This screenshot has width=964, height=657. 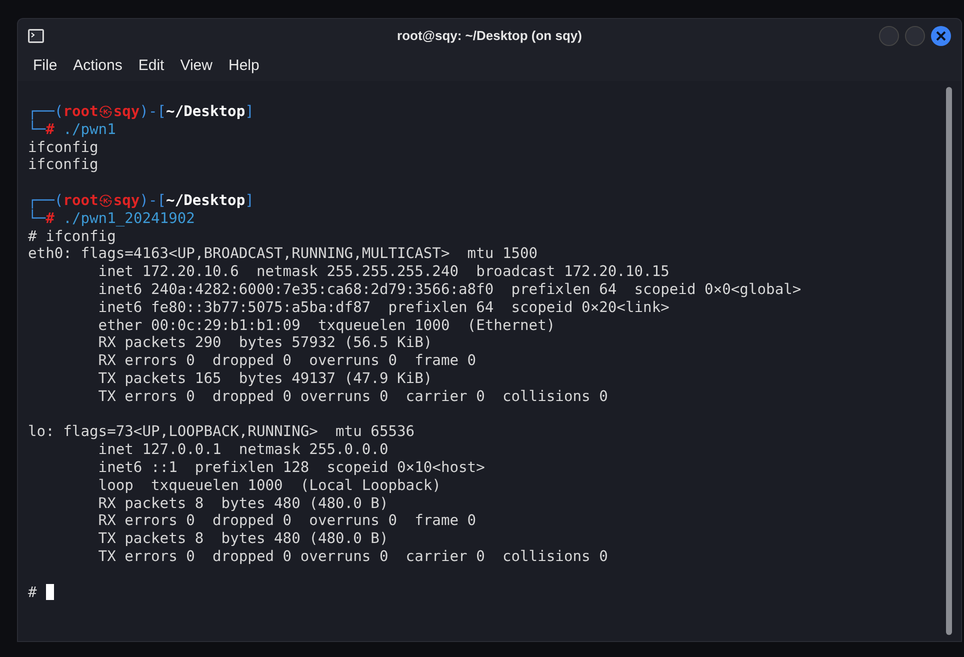 I want to click on menu-item: Actions, so click(x=98, y=66).